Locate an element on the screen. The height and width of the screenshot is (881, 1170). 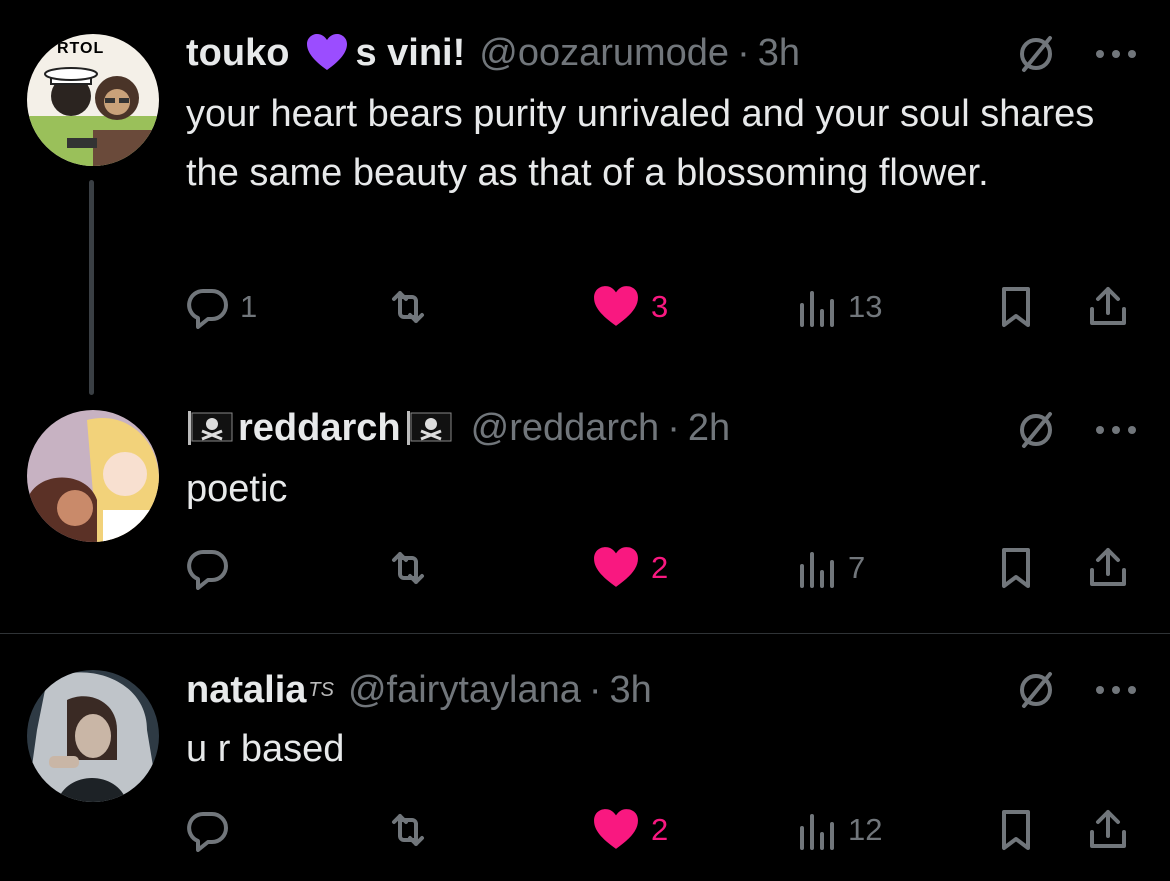
reply-count: 1 is located at coordinates (249, 306).